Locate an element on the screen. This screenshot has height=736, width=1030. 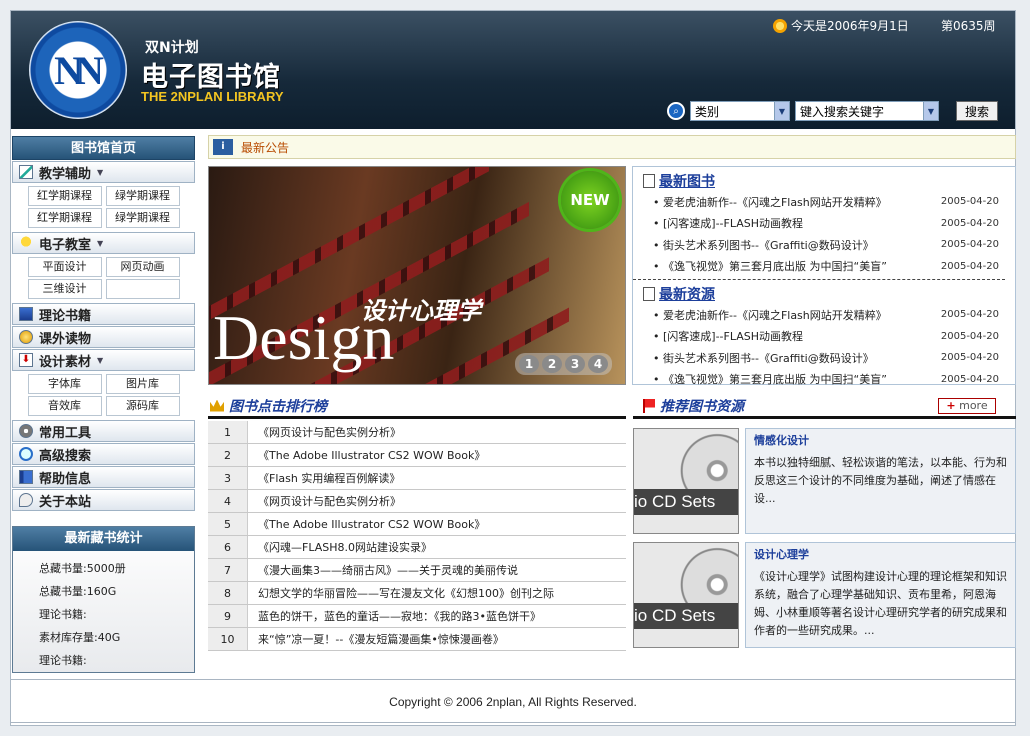
sidebar-home-title: 图书馆首页 is located at coordinates (103, 148).